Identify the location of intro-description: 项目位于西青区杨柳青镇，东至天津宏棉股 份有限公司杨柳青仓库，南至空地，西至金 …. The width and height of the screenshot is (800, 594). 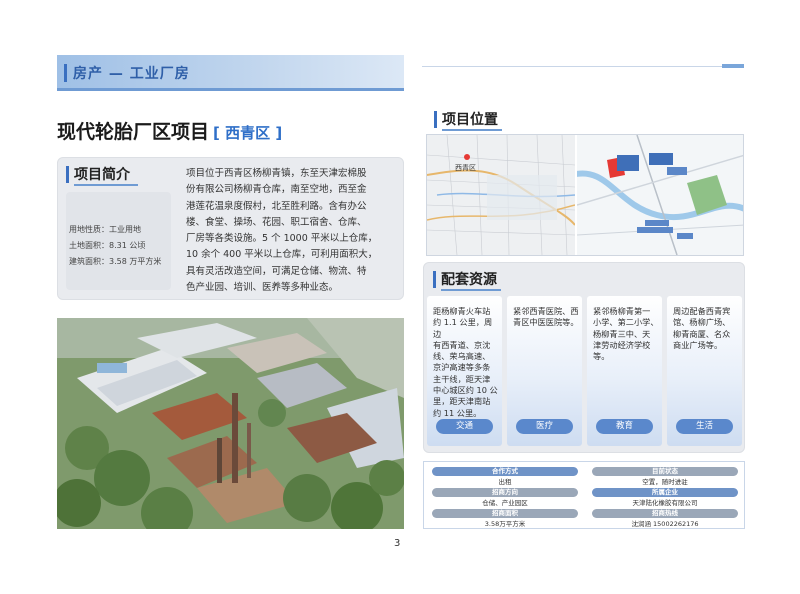
(282, 231).